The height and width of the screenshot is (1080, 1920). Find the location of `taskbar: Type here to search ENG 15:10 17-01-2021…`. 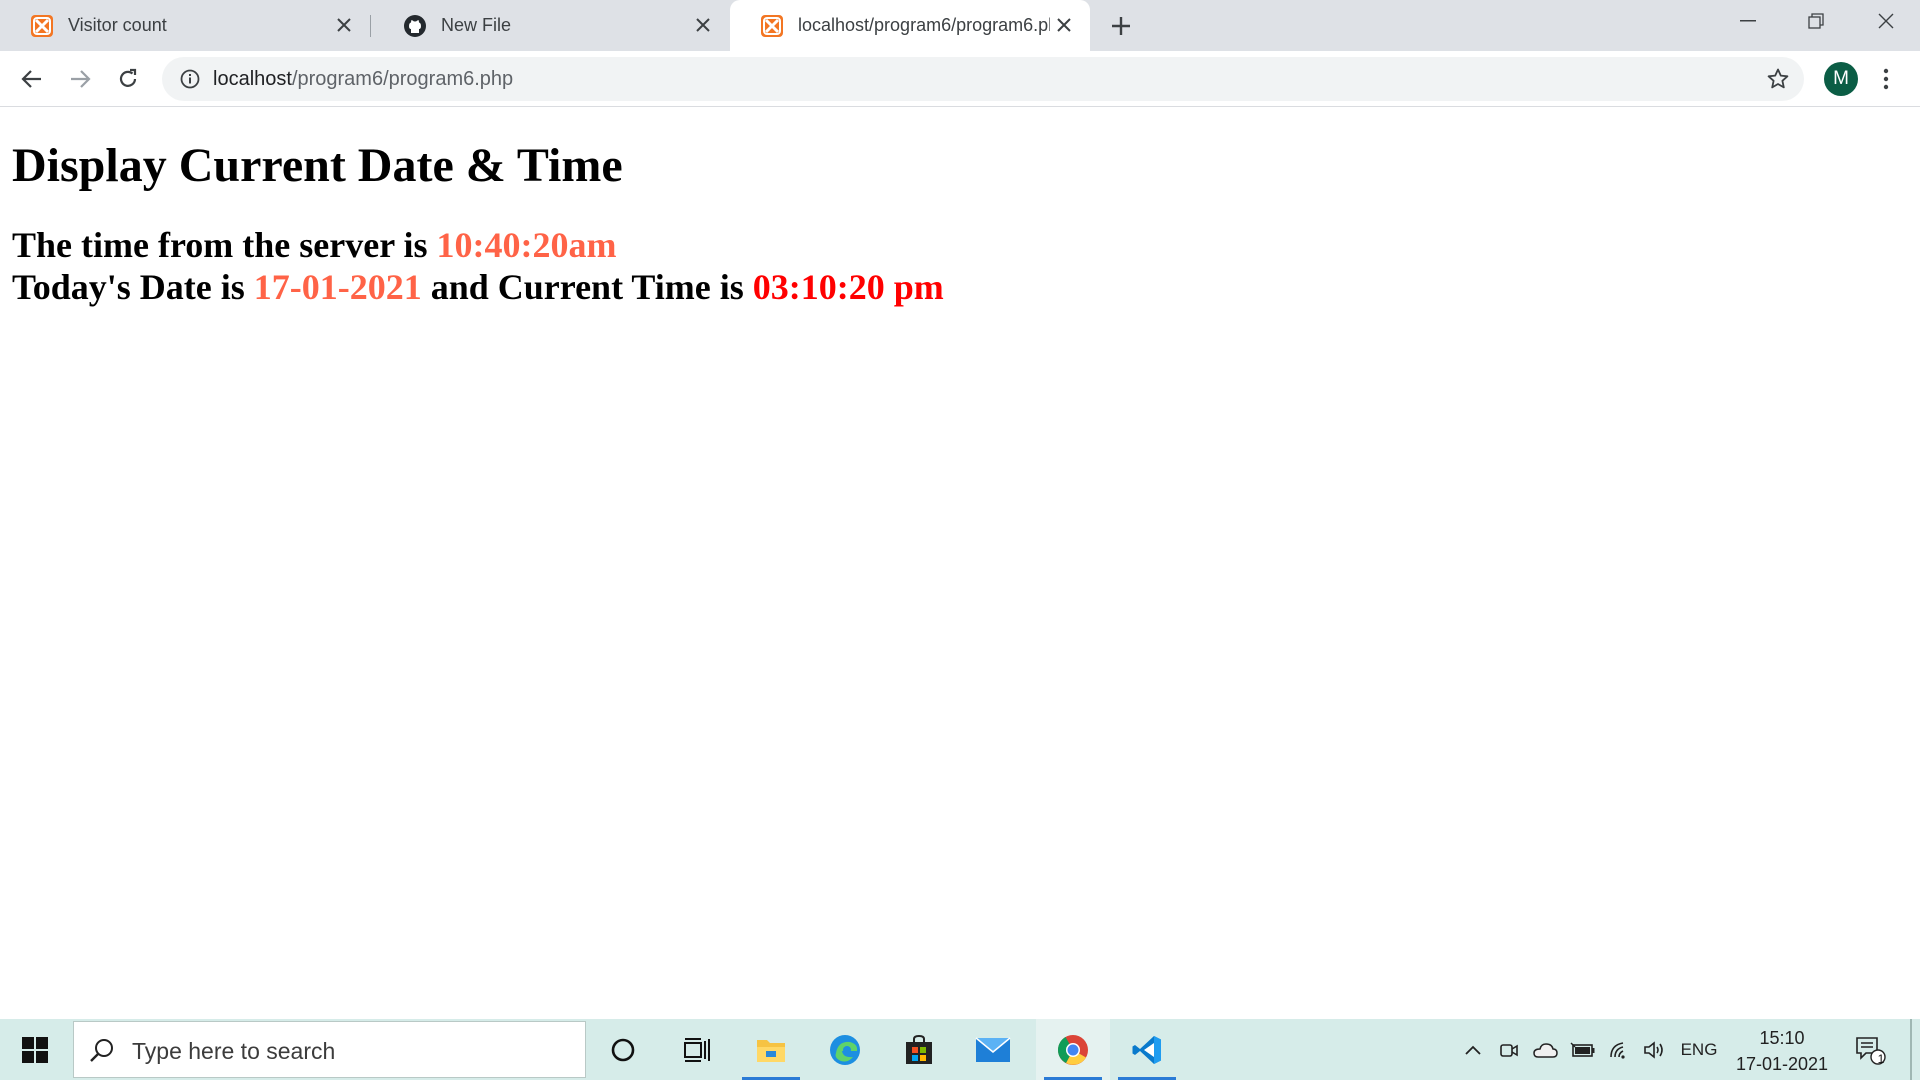

taskbar: Type here to search ENG 15:10 17-01-2021… is located at coordinates (960, 1049).